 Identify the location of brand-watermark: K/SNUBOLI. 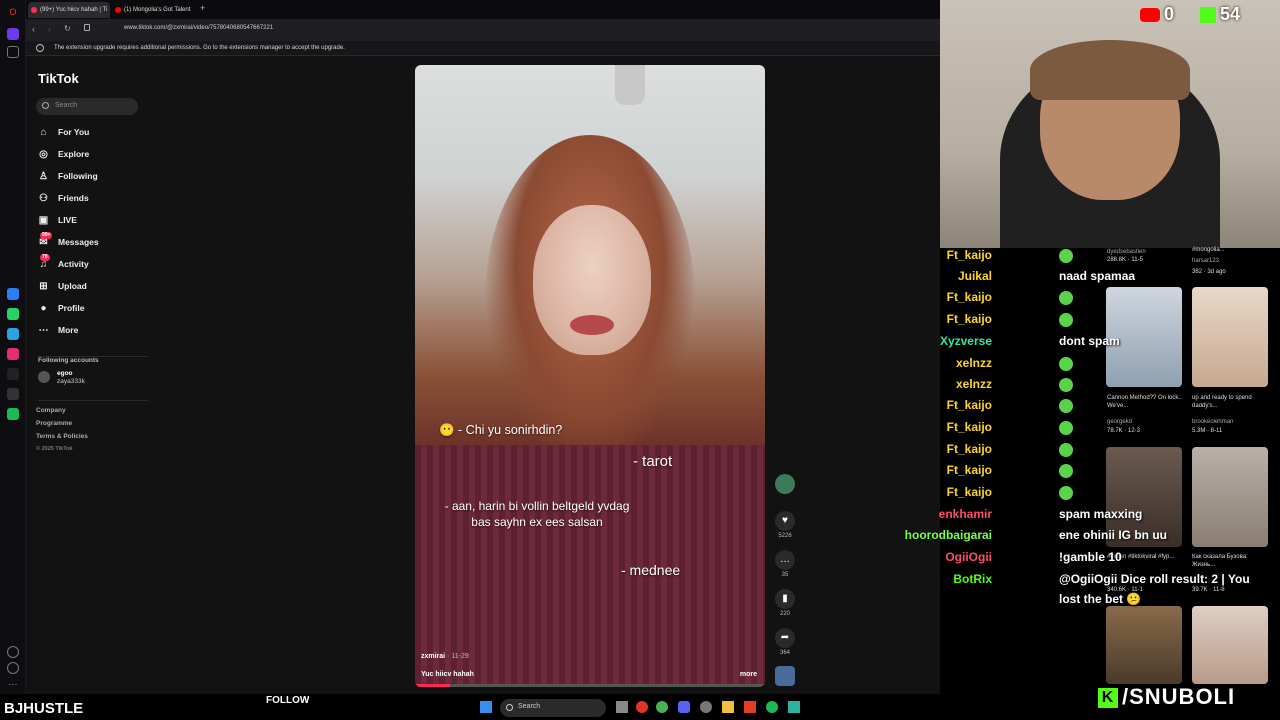
(1166, 697).